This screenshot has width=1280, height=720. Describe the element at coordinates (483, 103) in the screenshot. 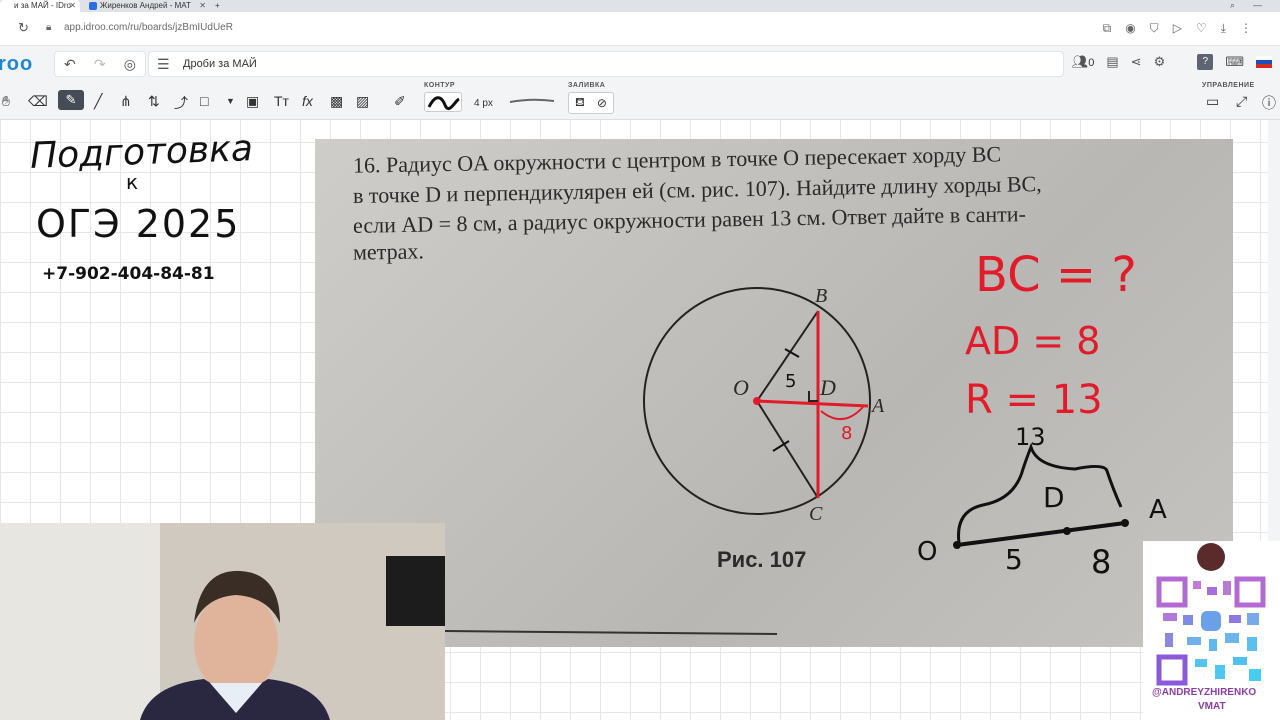

I see `stroke-width-value: 4 px` at that location.